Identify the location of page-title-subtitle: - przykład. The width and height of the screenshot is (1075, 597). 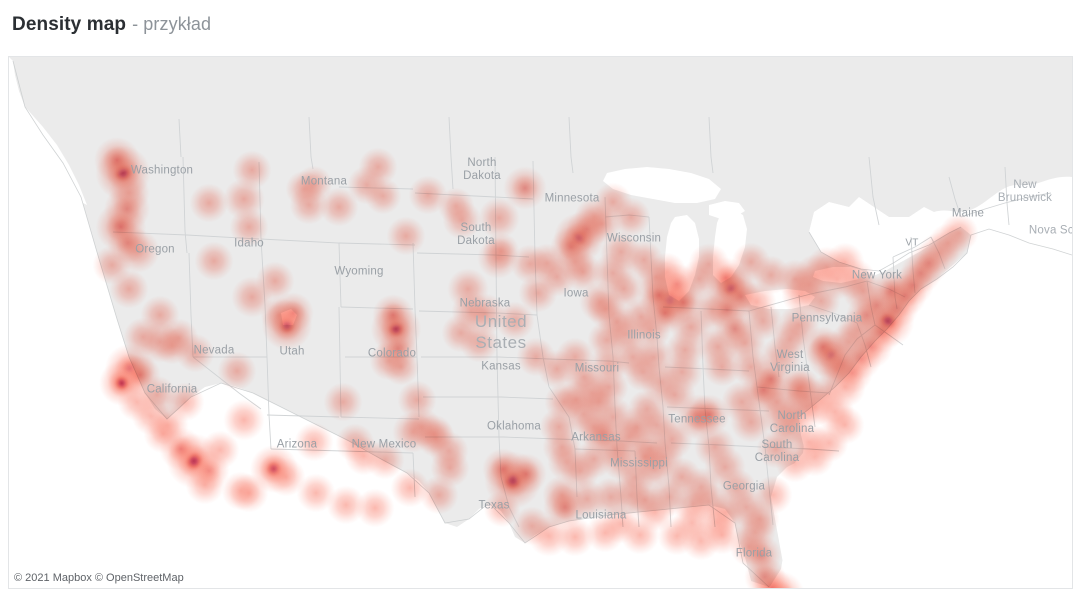
(172, 24).